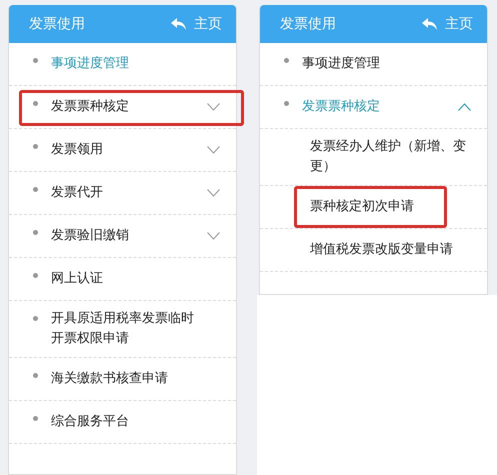 The image size is (497, 475). Describe the element at coordinates (122, 236) in the screenshot. I see `menu-item: 发票验旧缴销` at that location.